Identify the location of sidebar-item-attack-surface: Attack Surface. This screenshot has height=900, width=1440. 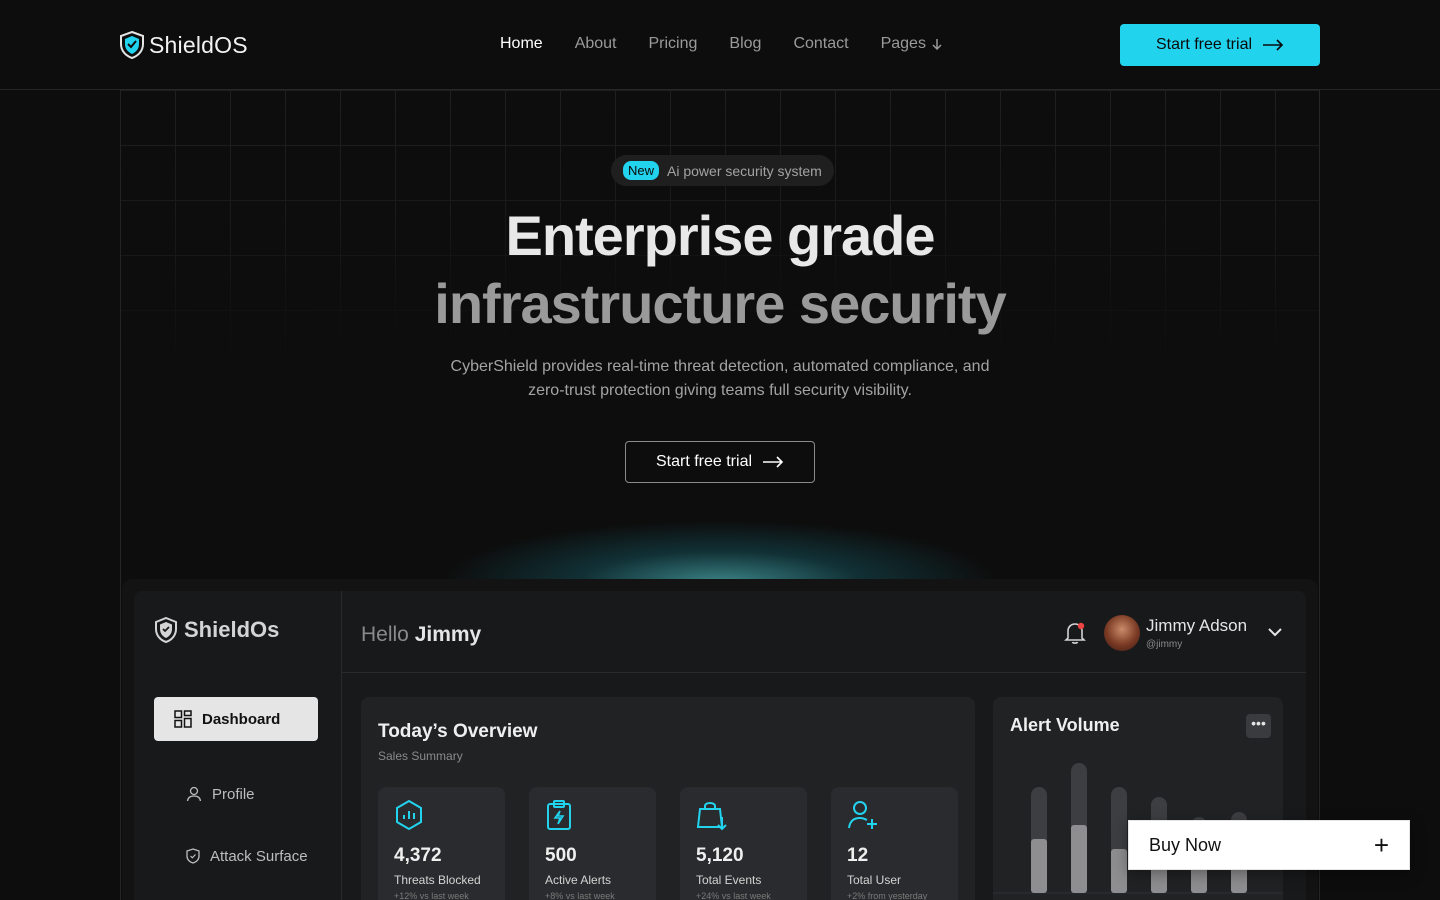
(236, 856).